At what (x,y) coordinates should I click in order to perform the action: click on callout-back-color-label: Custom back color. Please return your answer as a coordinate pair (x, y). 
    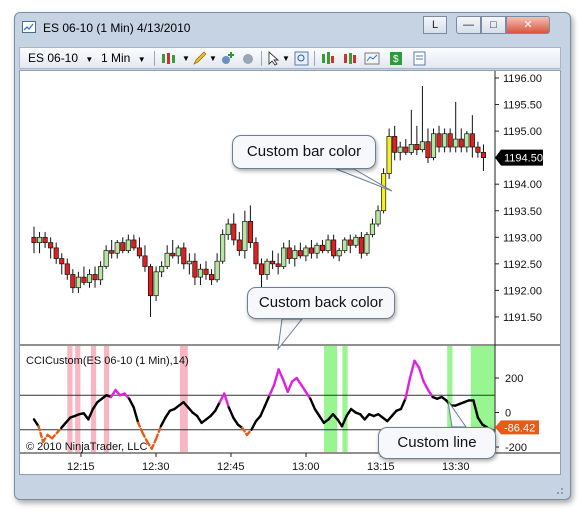
    Looking at the image, I should click on (321, 302).